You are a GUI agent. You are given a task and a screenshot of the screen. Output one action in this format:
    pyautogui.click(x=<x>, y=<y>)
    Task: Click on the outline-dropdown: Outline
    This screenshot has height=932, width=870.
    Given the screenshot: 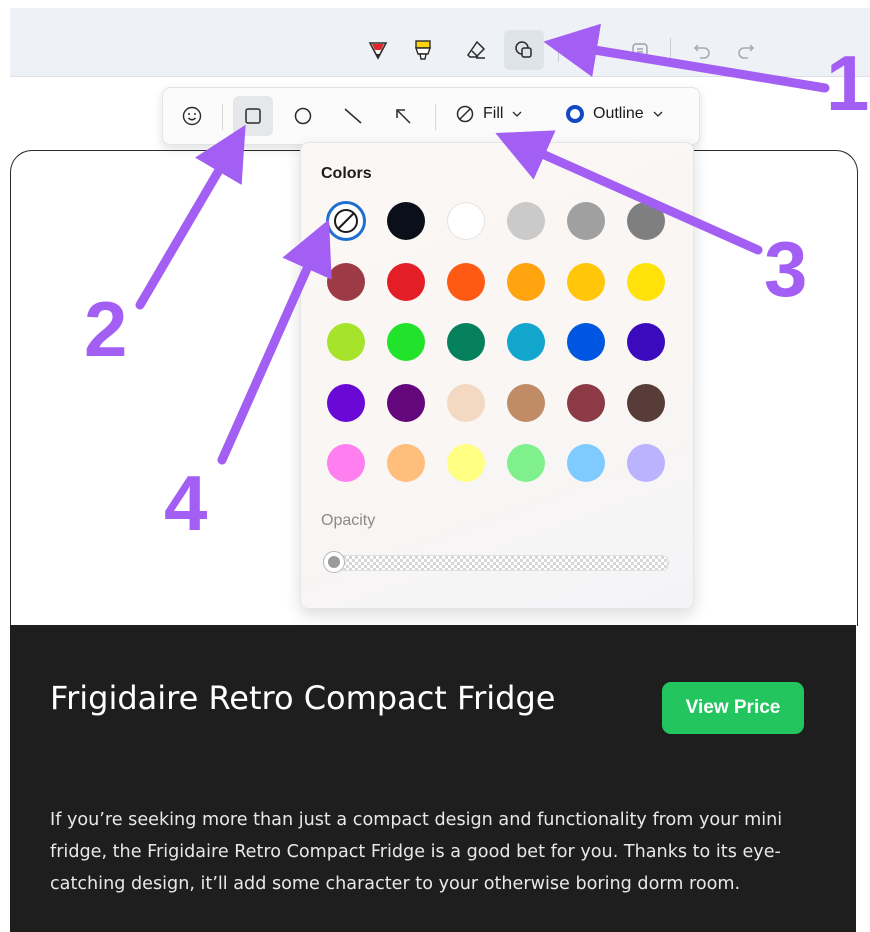 What is the action you would take?
    pyautogui.click(x=614, y=114)
    